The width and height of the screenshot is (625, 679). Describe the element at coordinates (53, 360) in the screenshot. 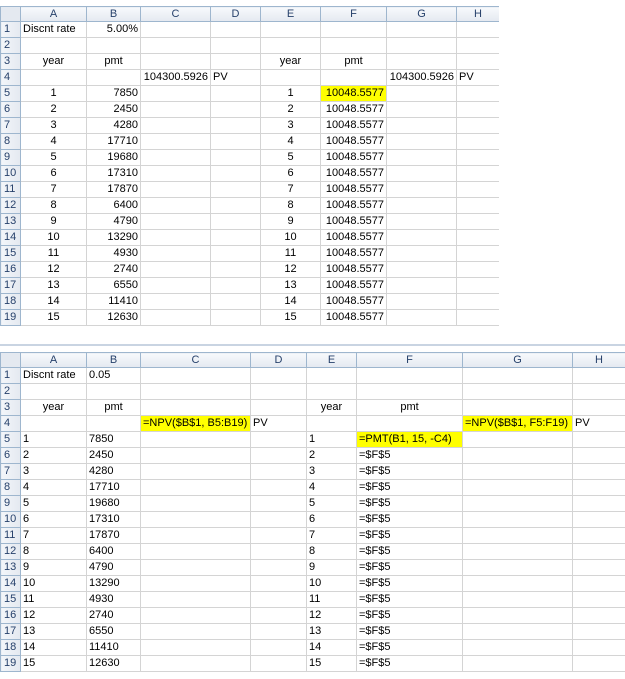

I see `column-header: A` at that location.